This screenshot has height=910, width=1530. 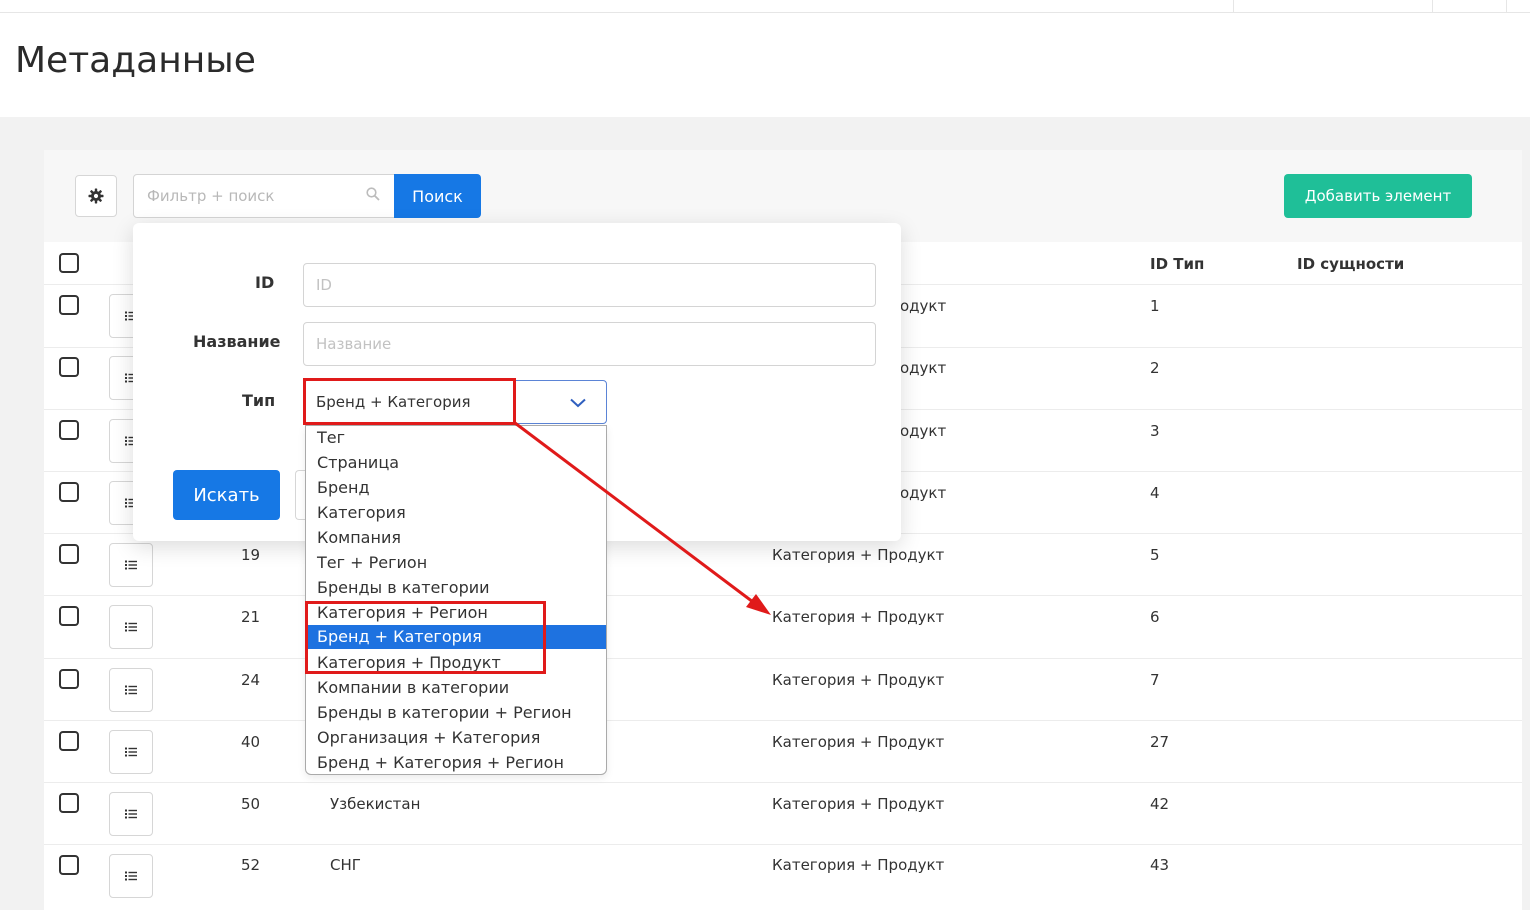 I want to click on filter-name-label: Название, so click(x=237, y=341).